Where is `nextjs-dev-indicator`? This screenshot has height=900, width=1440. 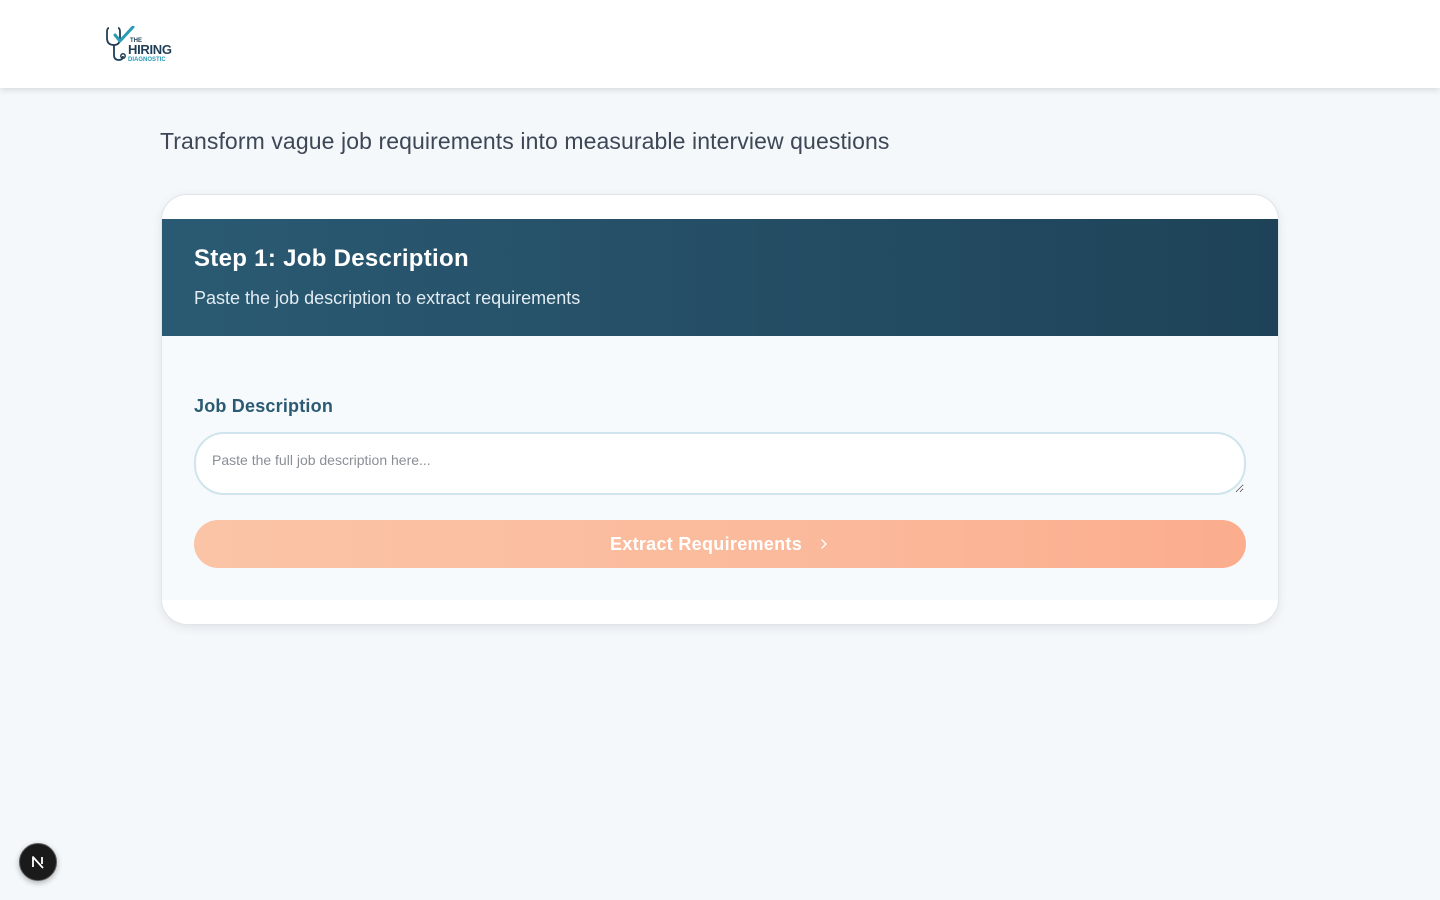
nextjs-dev-indicator is located at coordinates (38, 862).